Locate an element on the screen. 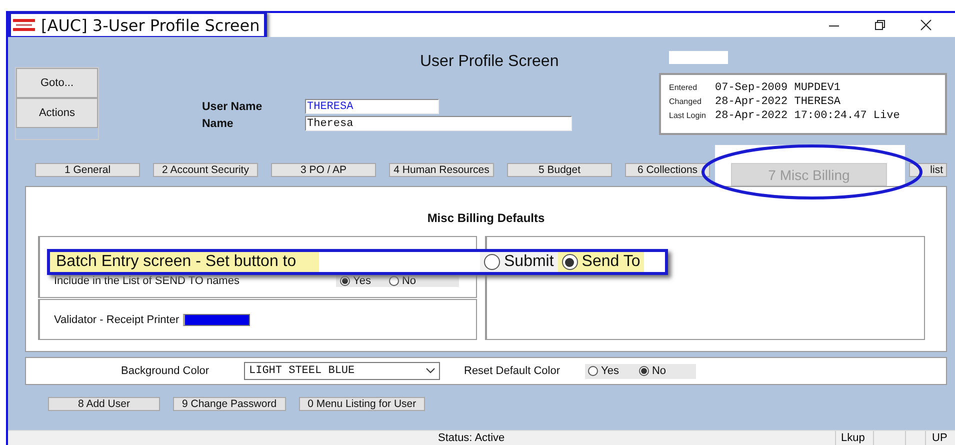 This screenshot has height=445, width=955. status-cell: UP is located at coordinates (940, 438).